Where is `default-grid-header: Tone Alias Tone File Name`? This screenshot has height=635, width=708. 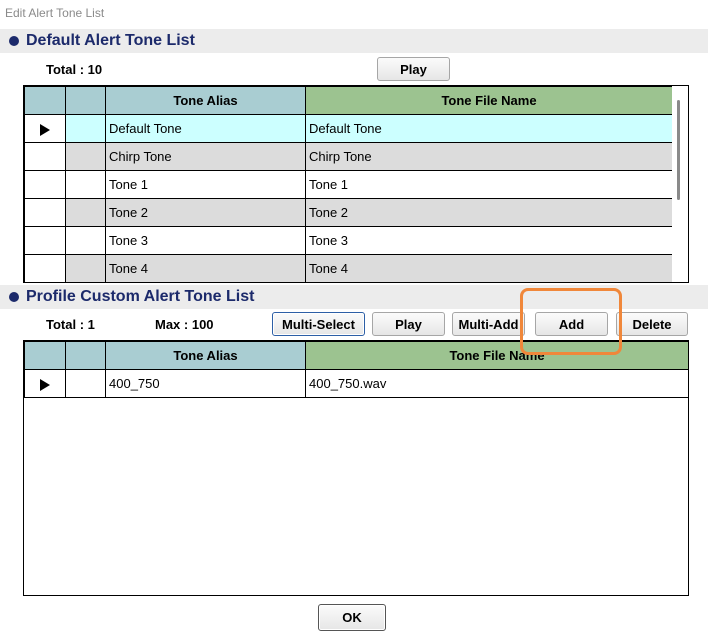 default-grid-header: Tone Alias Tone File Name is located at coordinates (348, 100).